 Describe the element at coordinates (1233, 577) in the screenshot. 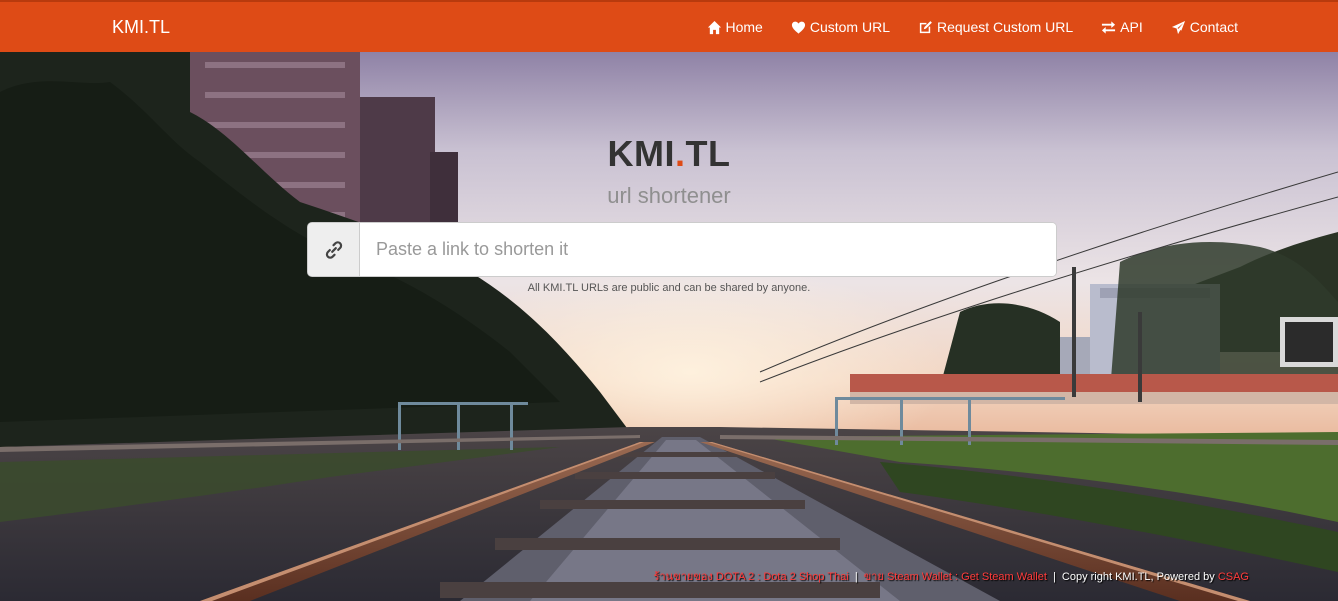

I see `footer-link-csag: CSAG` at that location.